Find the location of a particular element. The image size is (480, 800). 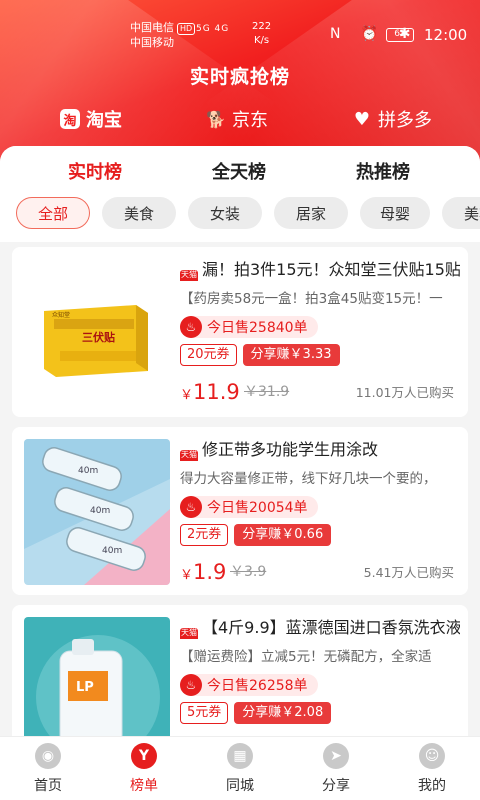

nav-label: 首页 is located at coordinates (48, 786).